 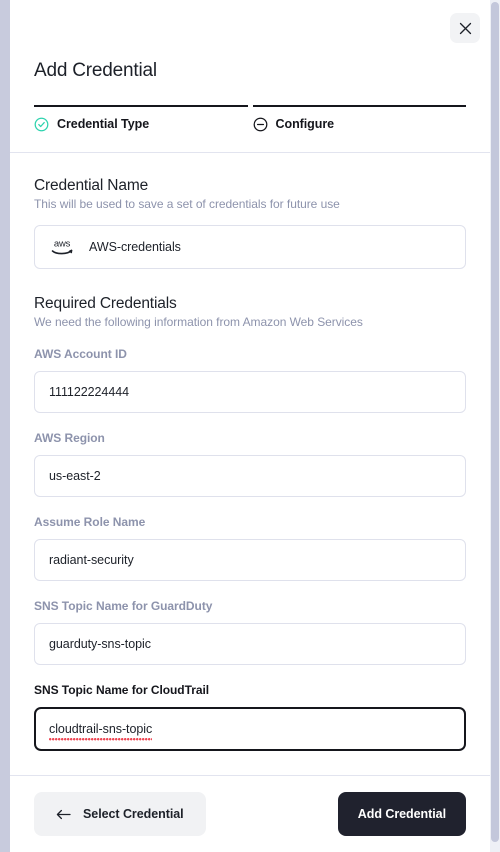 What do you see at coordinates (123, 605) in the screenshot?
I see `field-label: SNS Topic Name for GuardDuty` at bounding box center [123, 605].